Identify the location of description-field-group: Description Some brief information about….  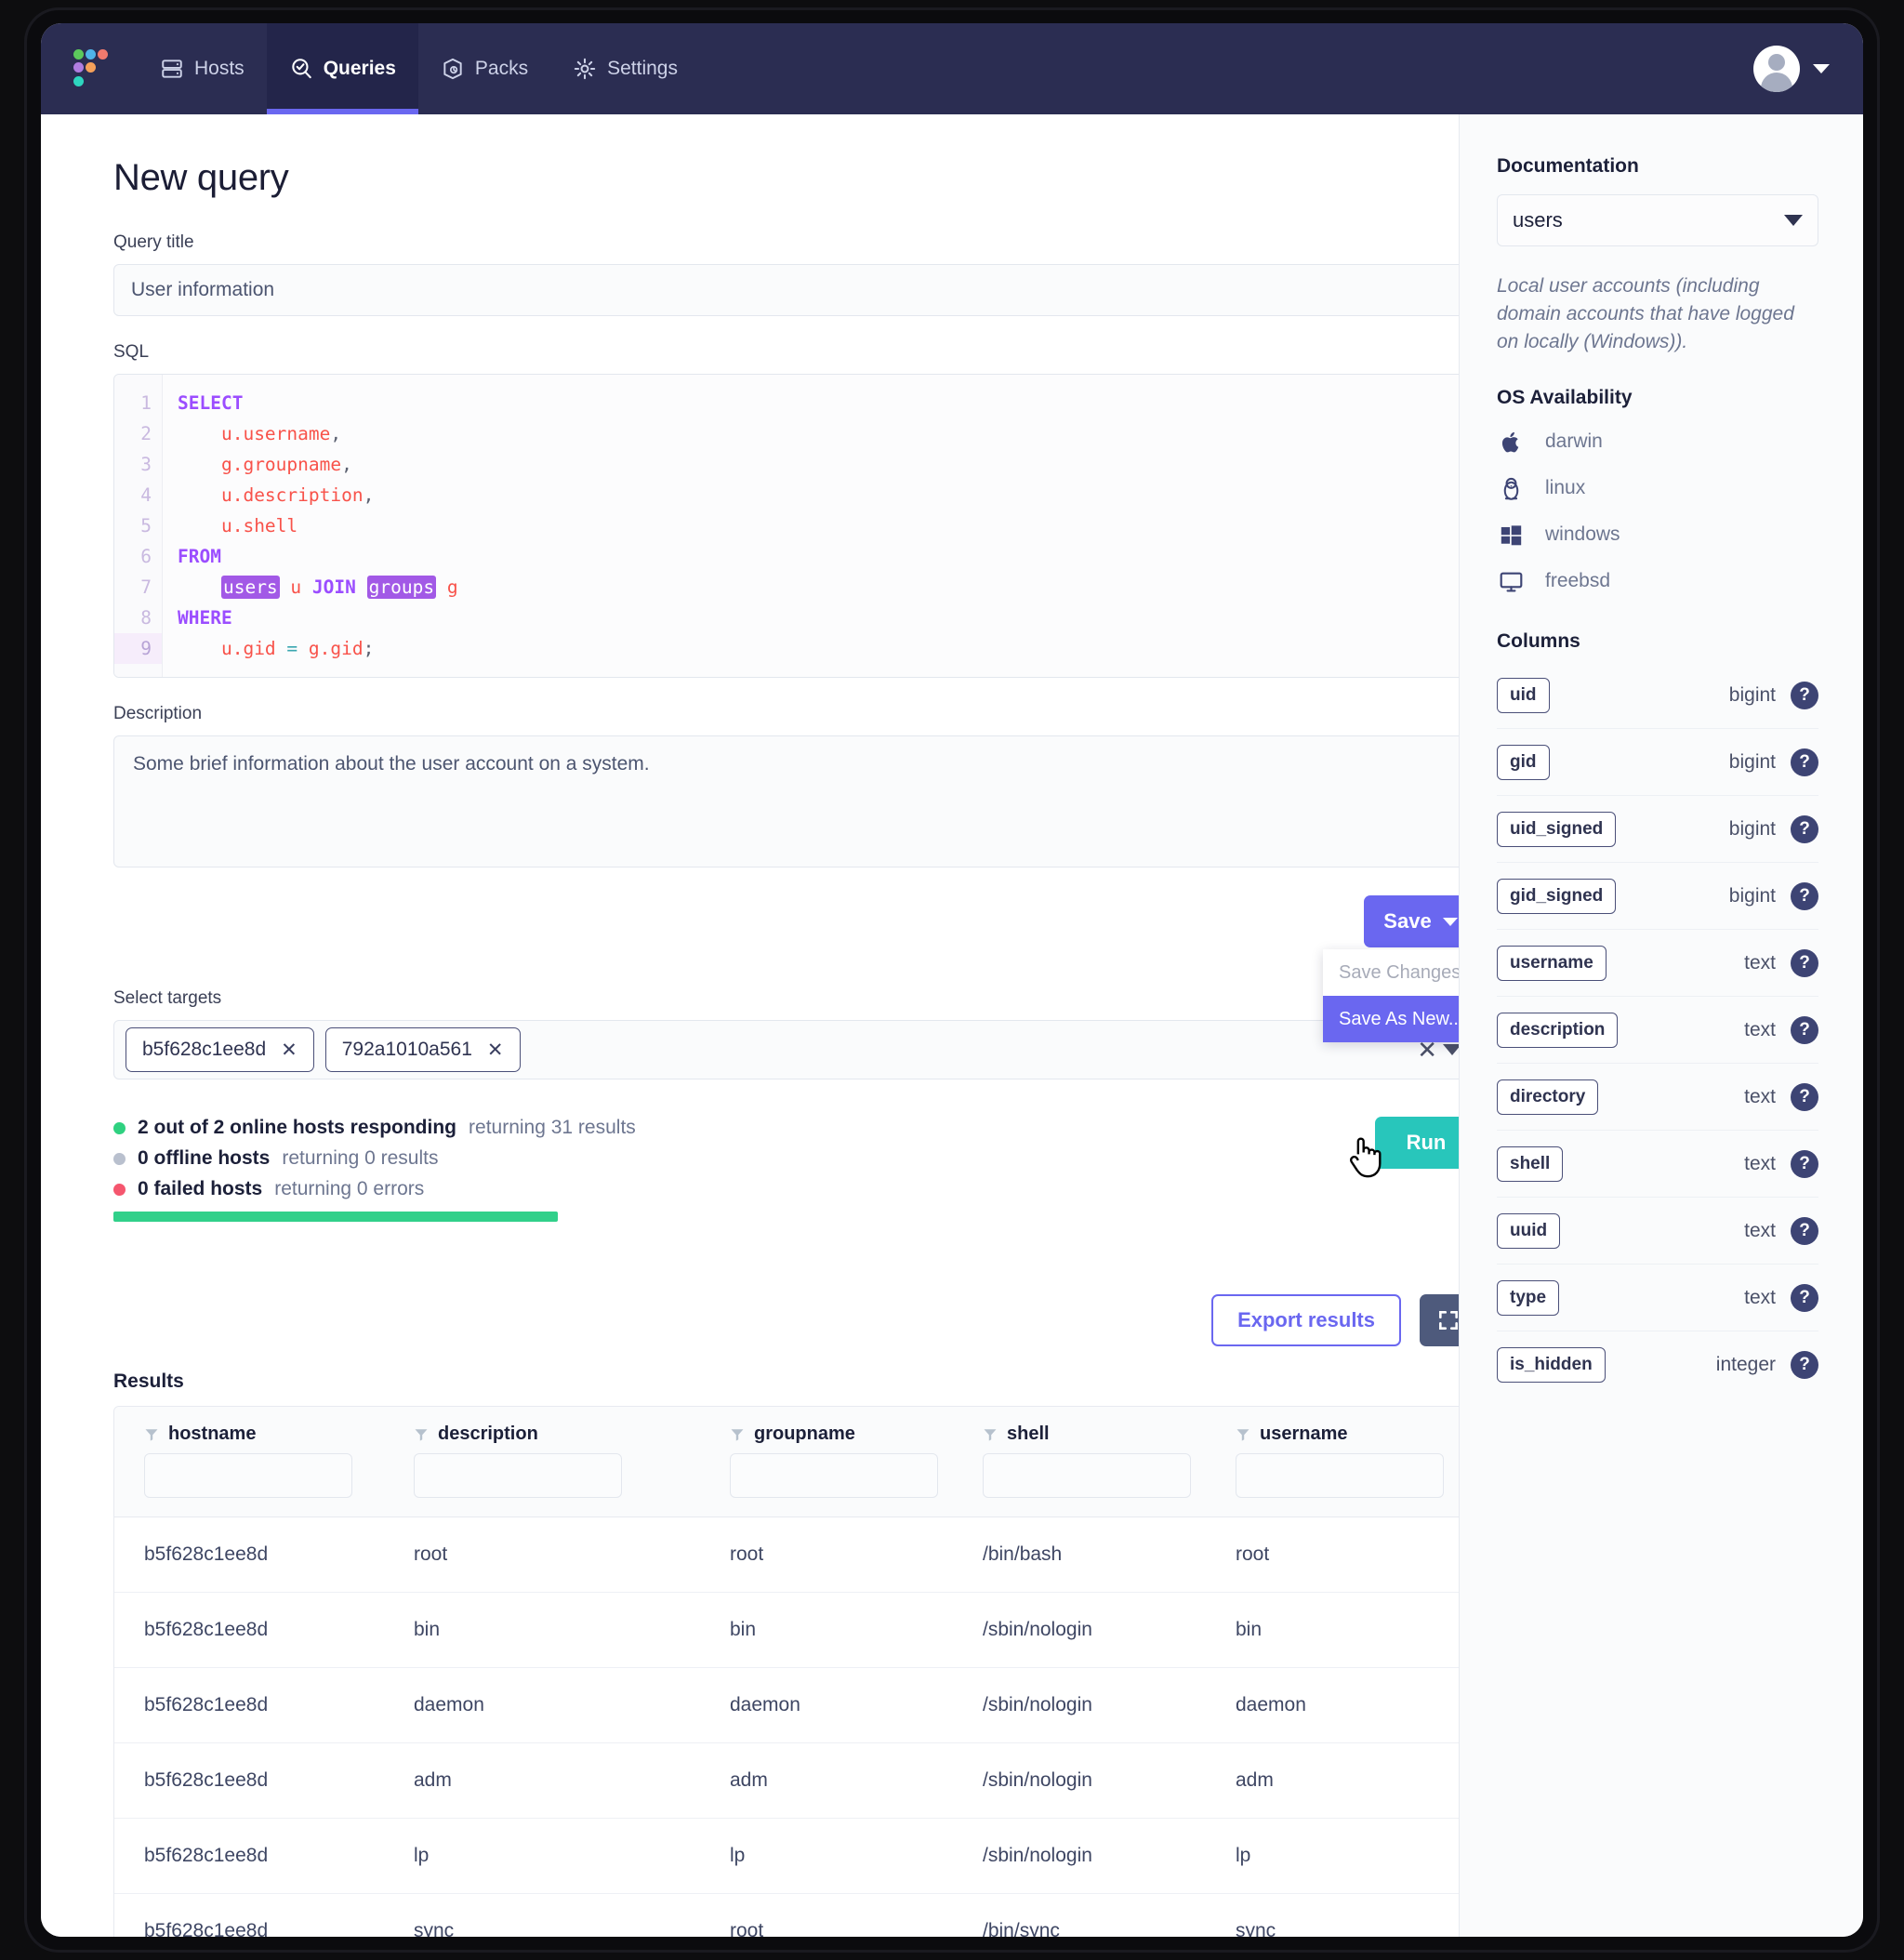
(786, 786).